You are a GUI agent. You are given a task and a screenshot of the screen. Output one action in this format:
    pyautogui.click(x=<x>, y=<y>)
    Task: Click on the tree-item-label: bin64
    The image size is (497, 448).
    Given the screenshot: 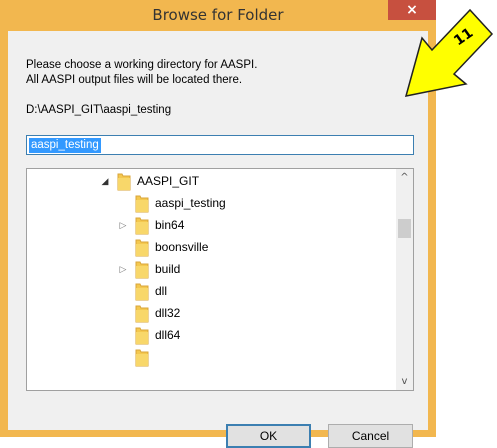 What is the action you would take?
    pyautogui.click(x=170, y=225)
    